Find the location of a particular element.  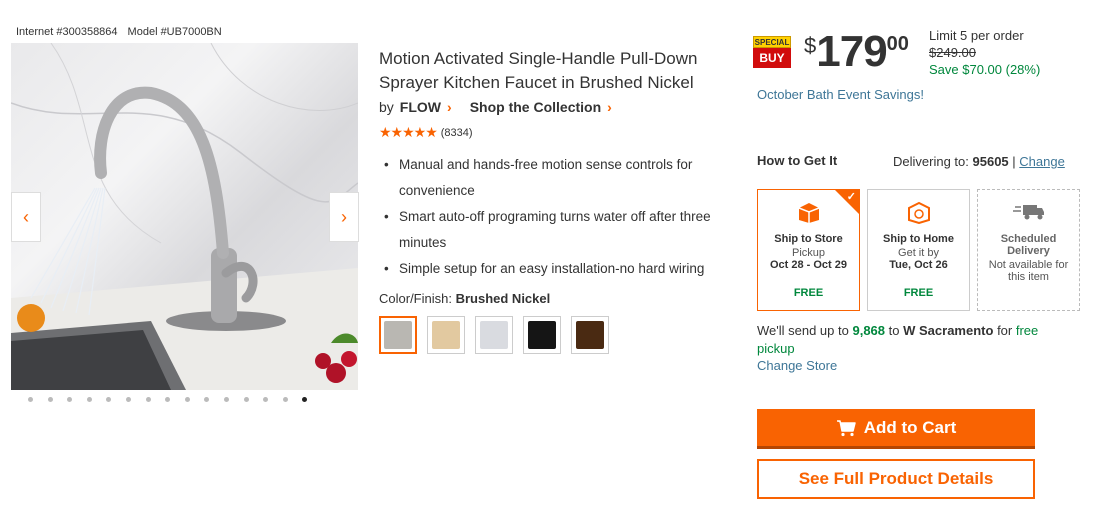

option-date: Oct 28 - Oct 29 is located at coordinates (808, 265).